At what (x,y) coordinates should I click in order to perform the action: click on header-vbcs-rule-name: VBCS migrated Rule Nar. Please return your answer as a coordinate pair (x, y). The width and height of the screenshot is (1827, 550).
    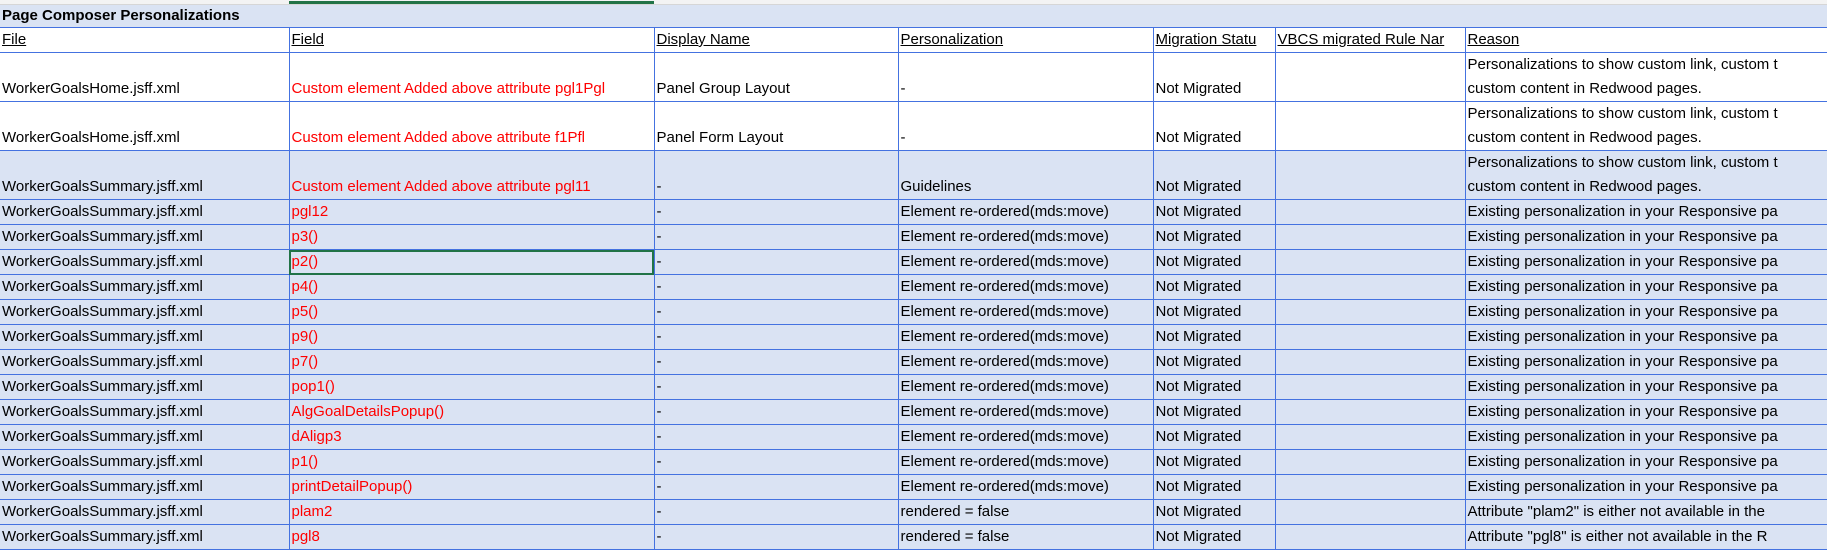
    Looking at the image, I should click on (1370, 40).